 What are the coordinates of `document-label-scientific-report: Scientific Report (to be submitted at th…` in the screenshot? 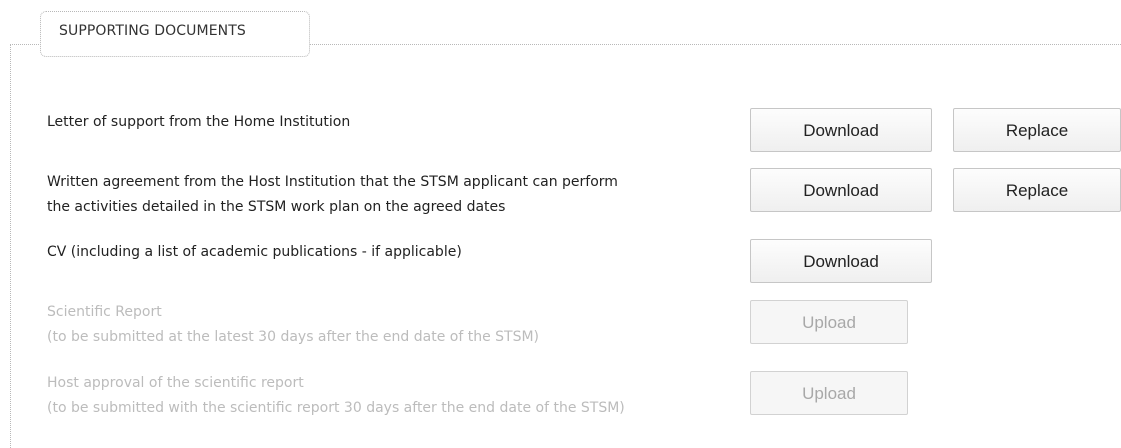 It's located at (293, 324).